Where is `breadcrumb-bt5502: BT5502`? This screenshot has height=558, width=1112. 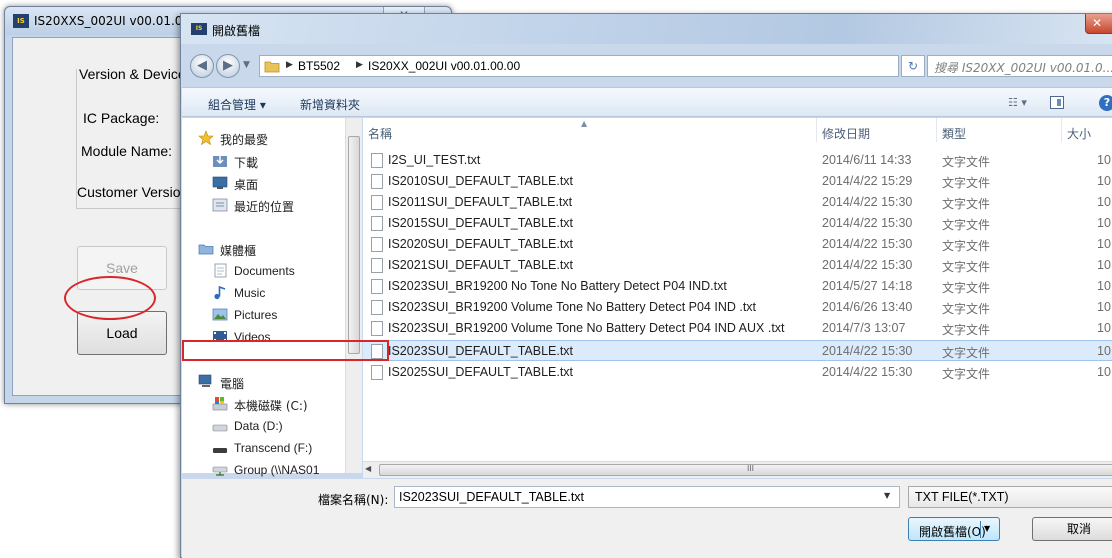 breadcrumb-bt5502: BT5502 is located at coordinates (319, 66).